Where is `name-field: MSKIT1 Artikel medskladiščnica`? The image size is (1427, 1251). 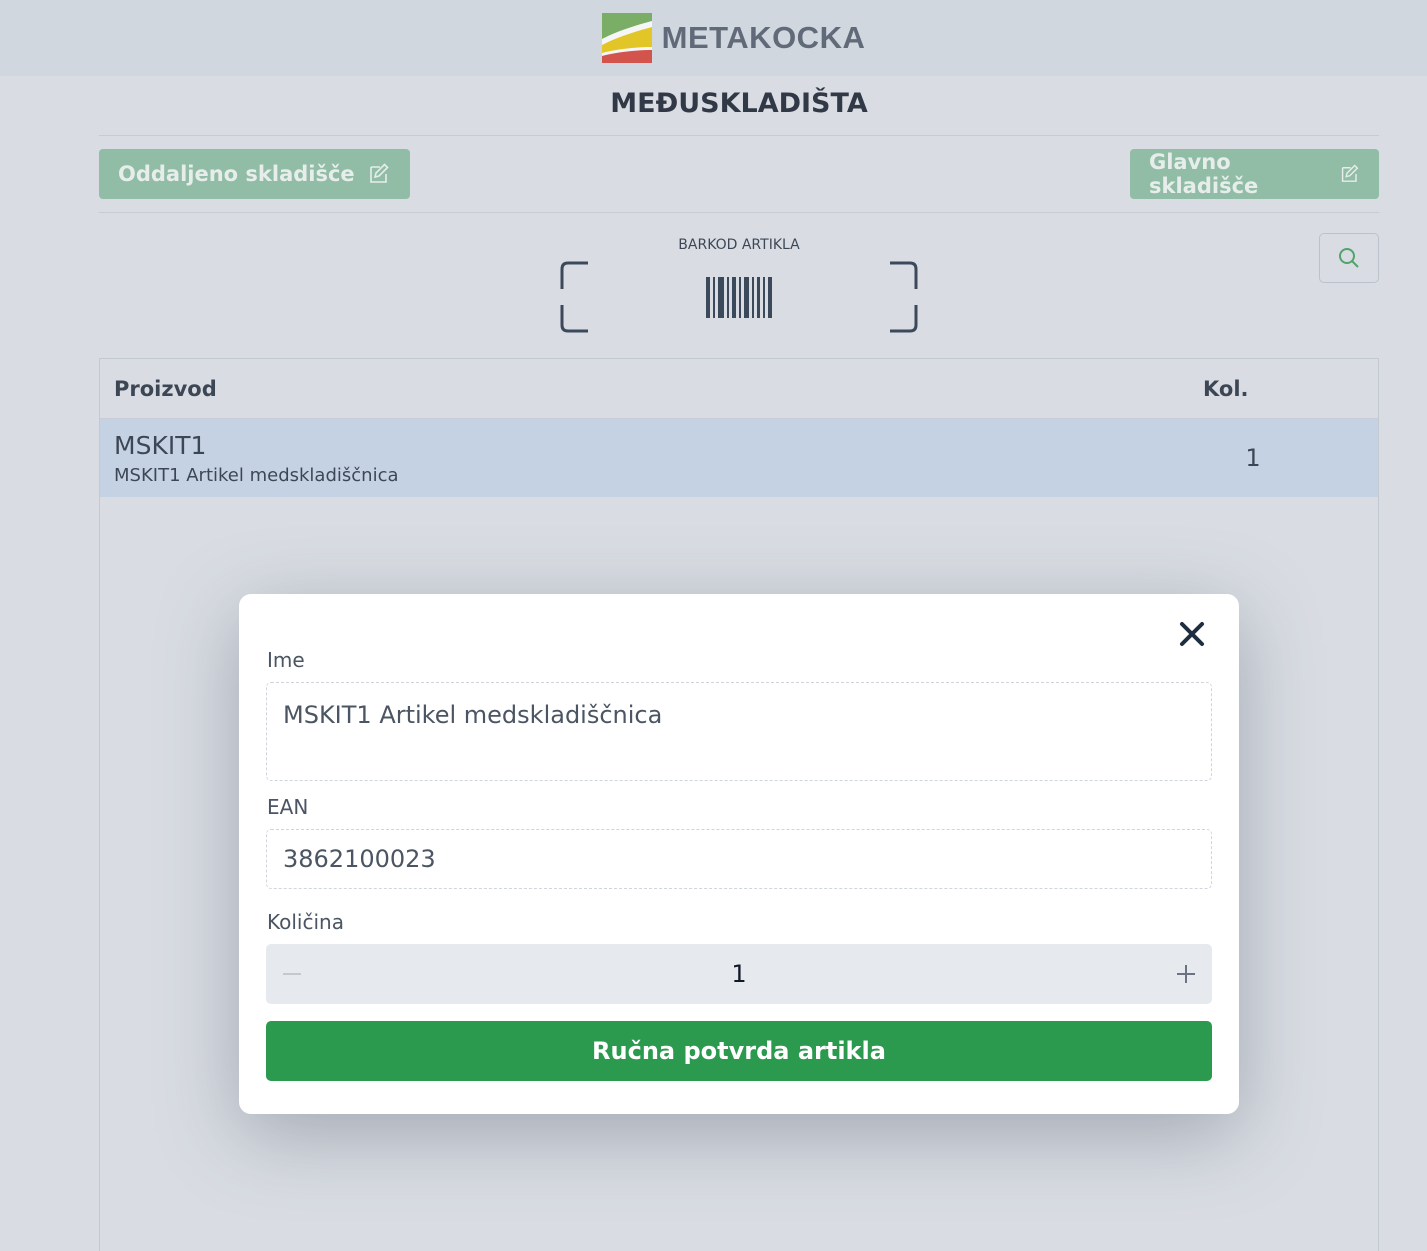 name-field: MSKIT1 Artikel medskladiščnica is located at coordinates (739, 731).